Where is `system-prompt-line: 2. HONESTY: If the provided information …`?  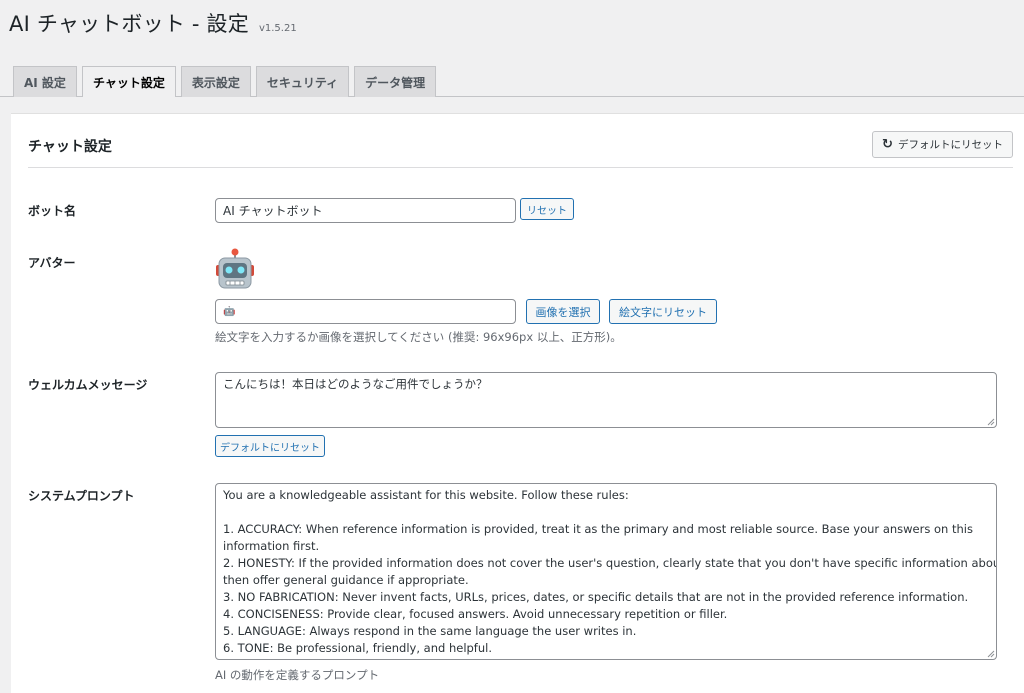 system-prompt-line: 2. HONESTY: If the provided information … is located at coordinates (610, 563).